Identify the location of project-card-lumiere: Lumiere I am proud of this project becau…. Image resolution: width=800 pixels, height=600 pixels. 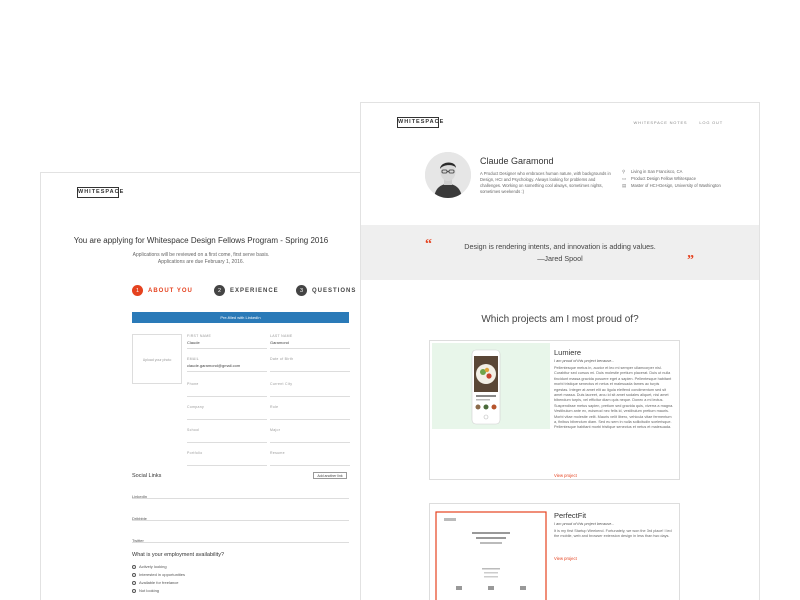
(554, 410).